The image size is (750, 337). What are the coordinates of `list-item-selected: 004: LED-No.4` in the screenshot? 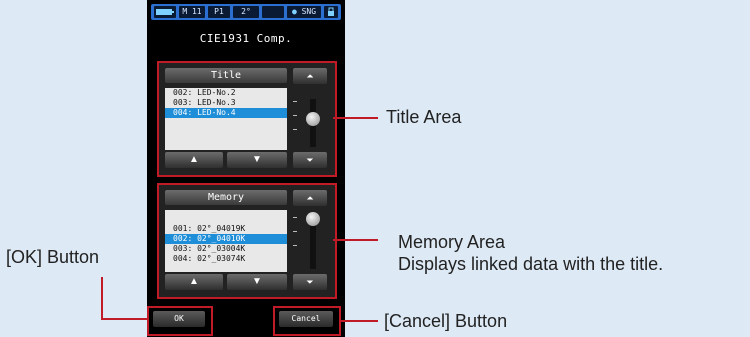 It's located at (226, 113).